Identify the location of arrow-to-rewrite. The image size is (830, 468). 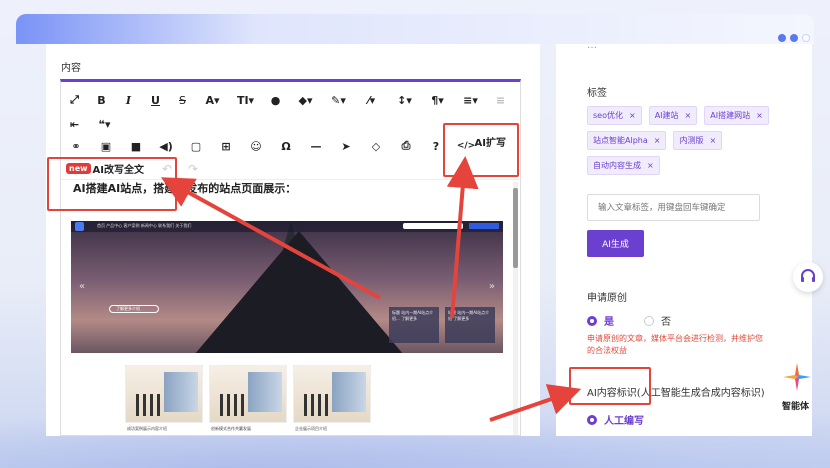
(270, 238).